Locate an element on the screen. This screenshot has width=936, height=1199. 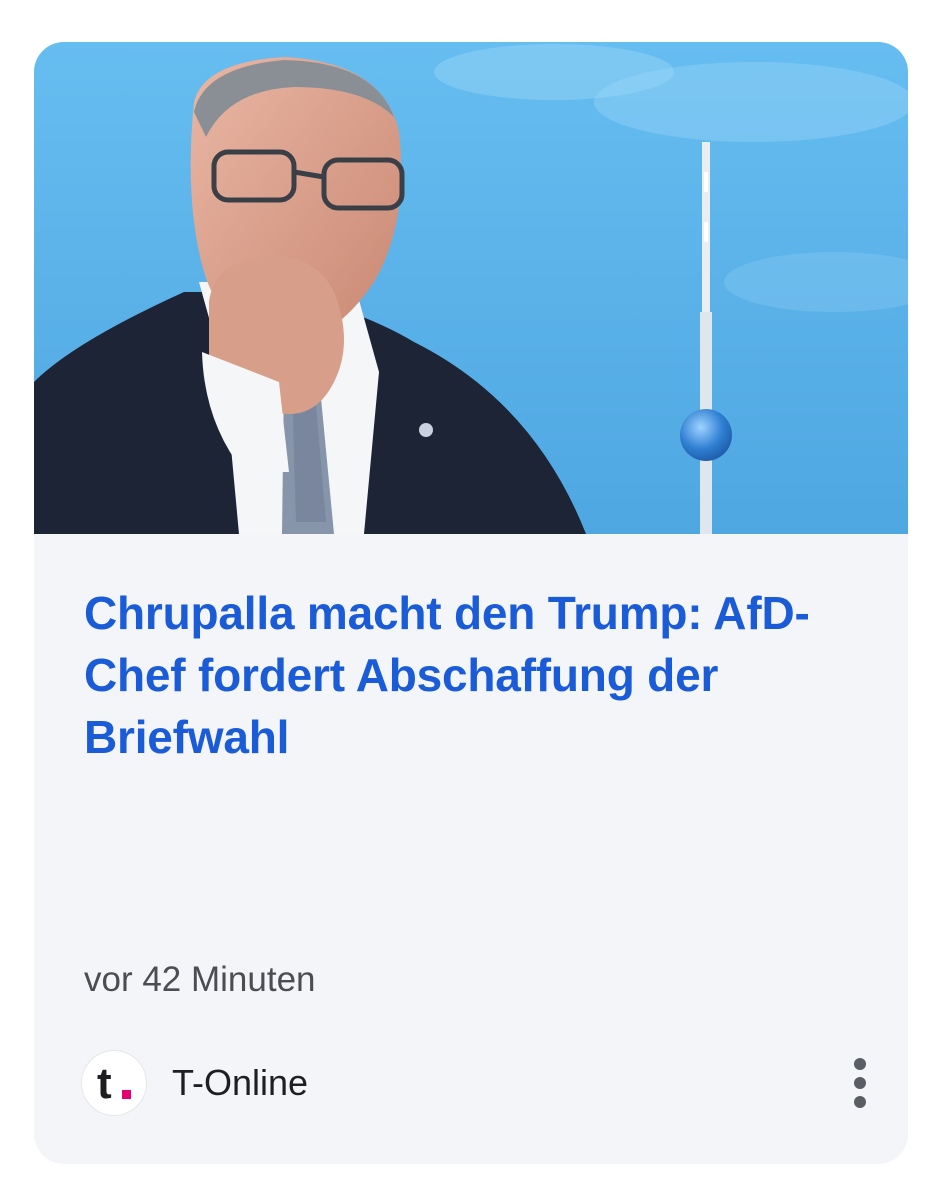
publisher-logo: t is located at coordinates (114, 1083).